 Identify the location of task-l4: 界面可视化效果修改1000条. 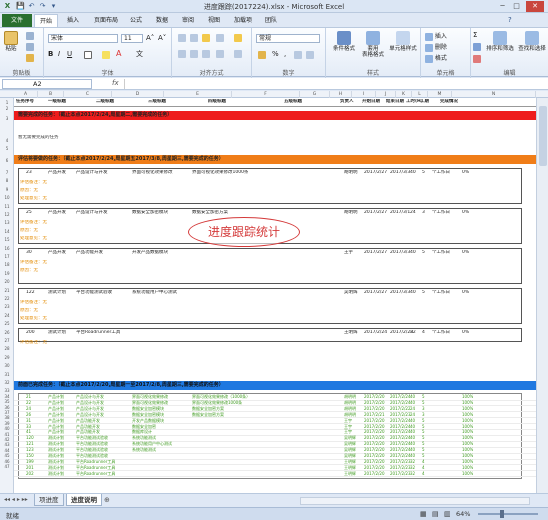
(220, 173).